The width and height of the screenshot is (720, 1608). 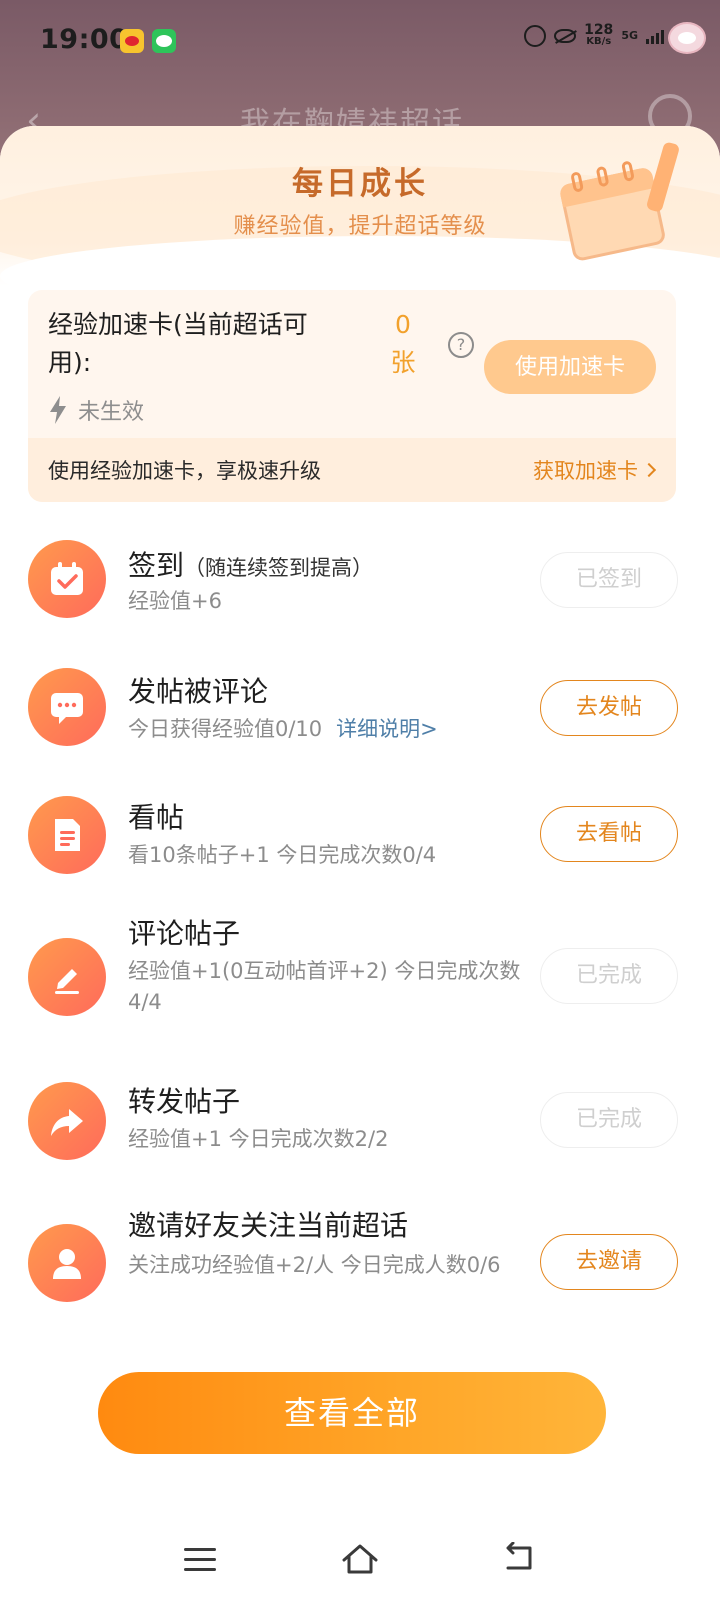 What do you see at coordinates (184, 1101) in the screenshot?
I see `task-title: 转发帖子` at bounding box center [184, 1101].